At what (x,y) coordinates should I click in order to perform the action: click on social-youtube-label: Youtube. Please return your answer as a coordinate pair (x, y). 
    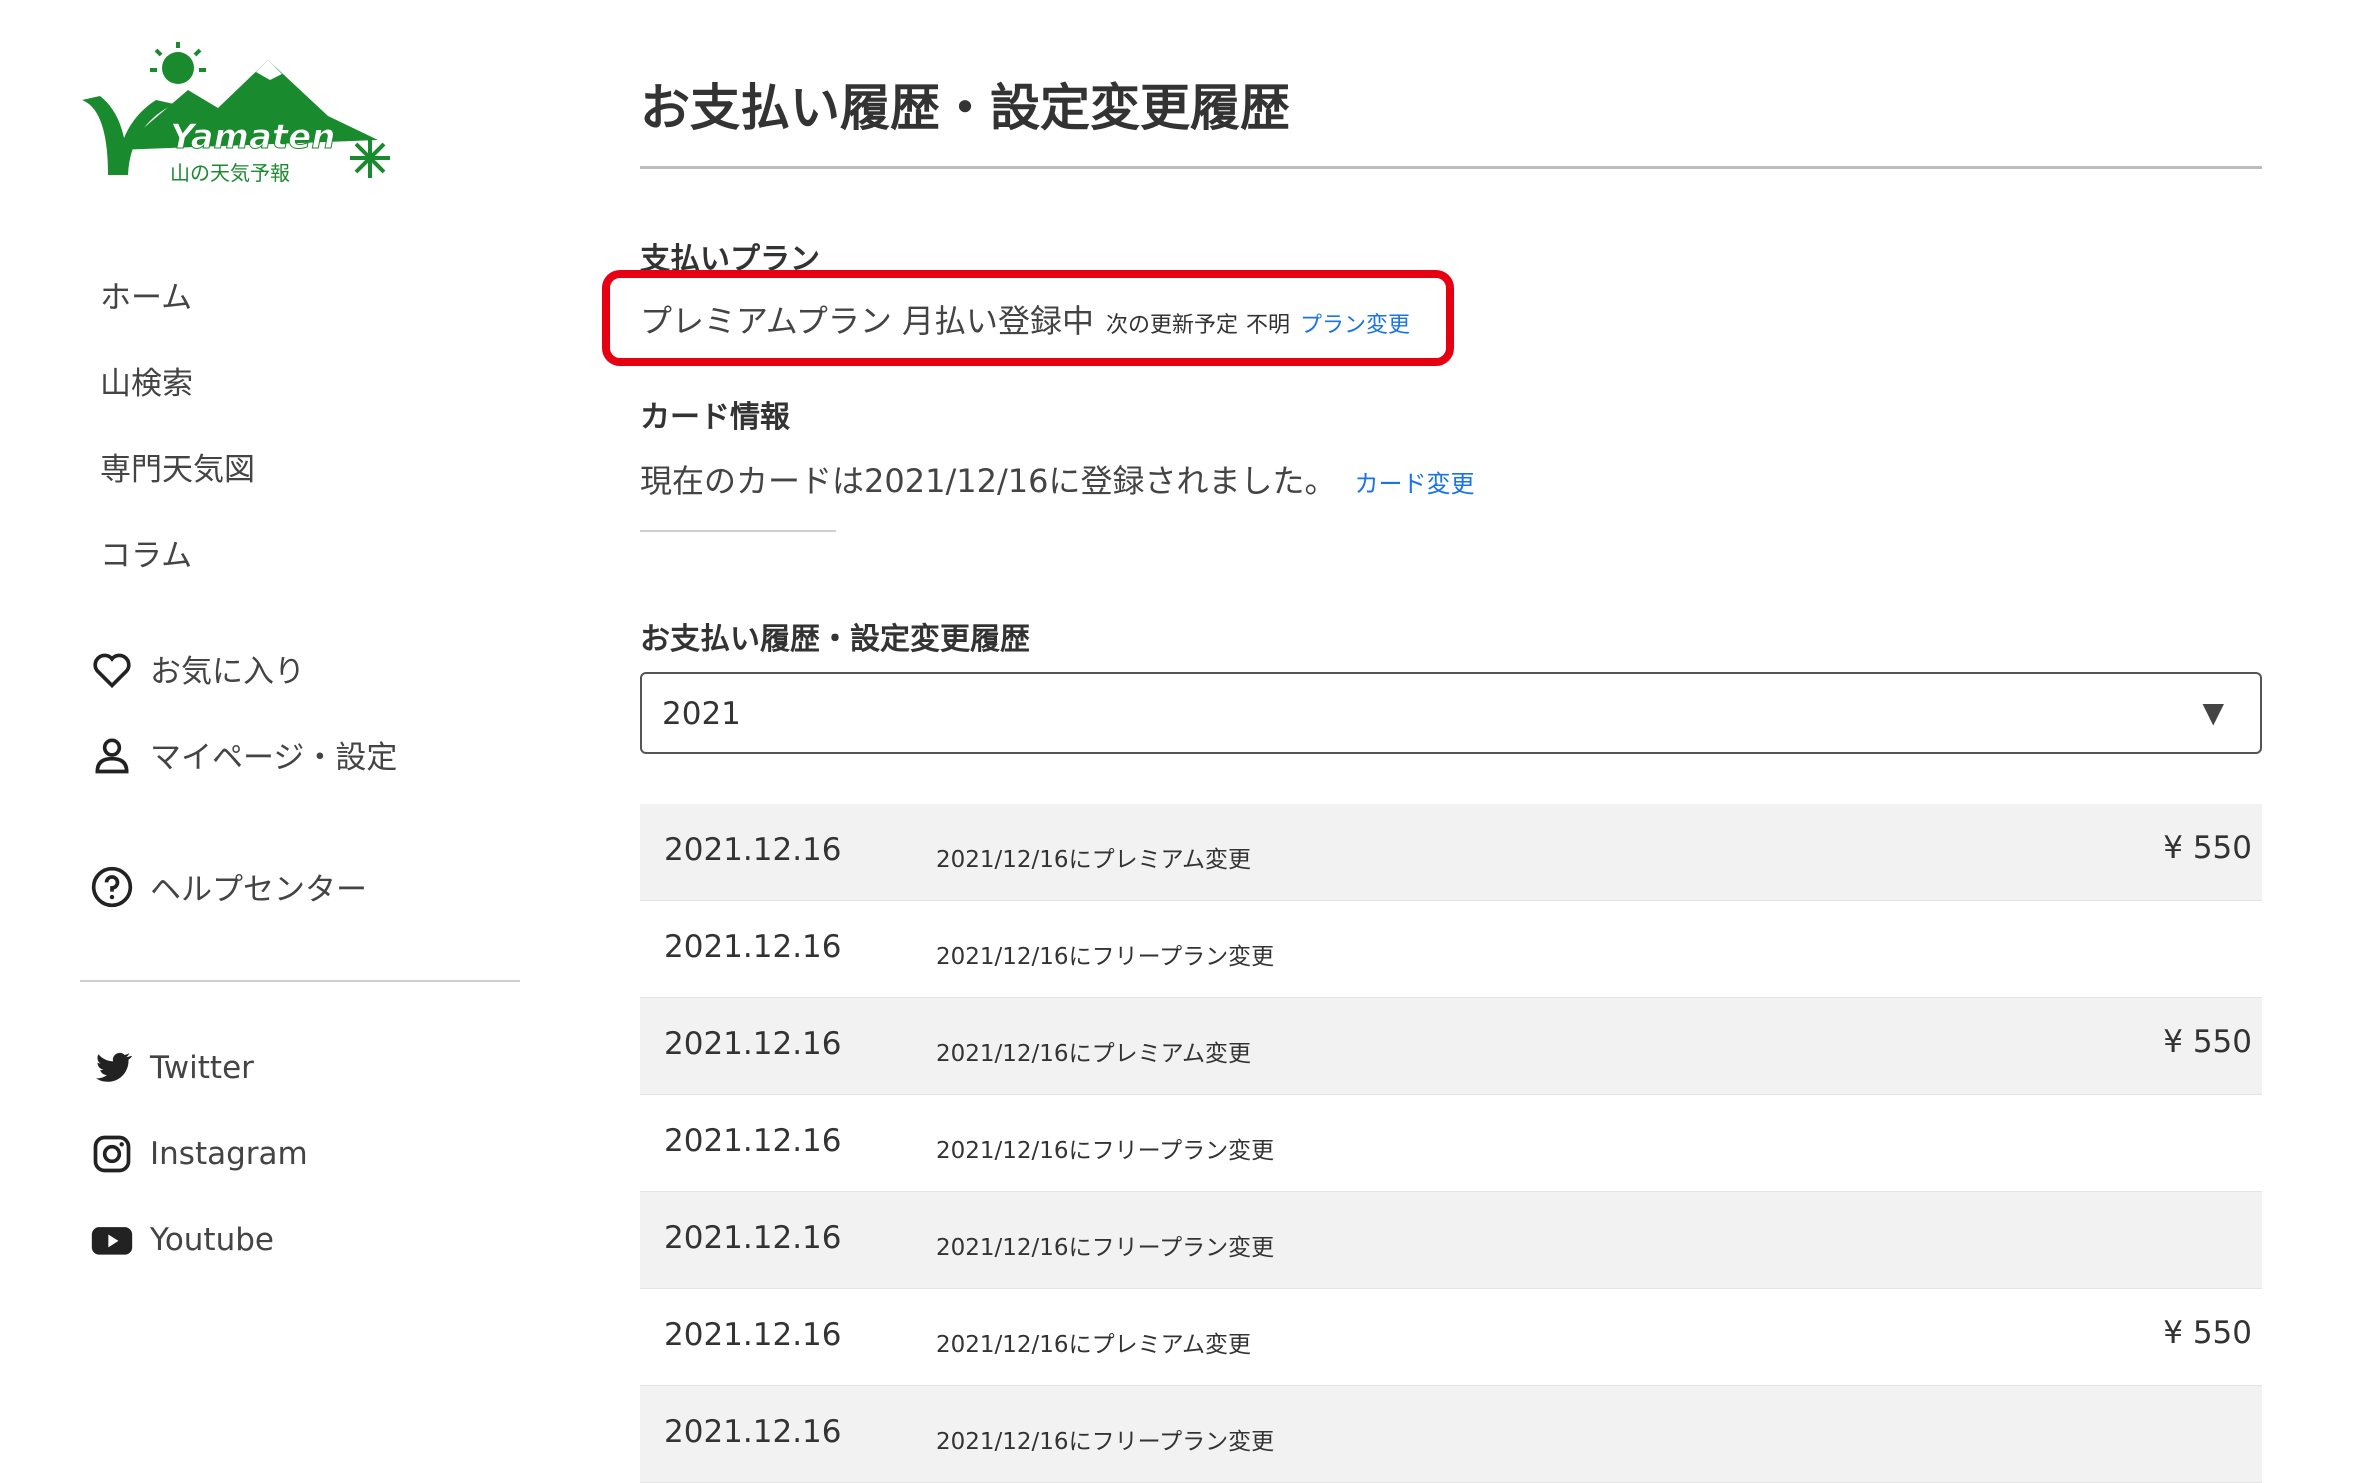
    Looking at the image, I should click on (212, 1240).